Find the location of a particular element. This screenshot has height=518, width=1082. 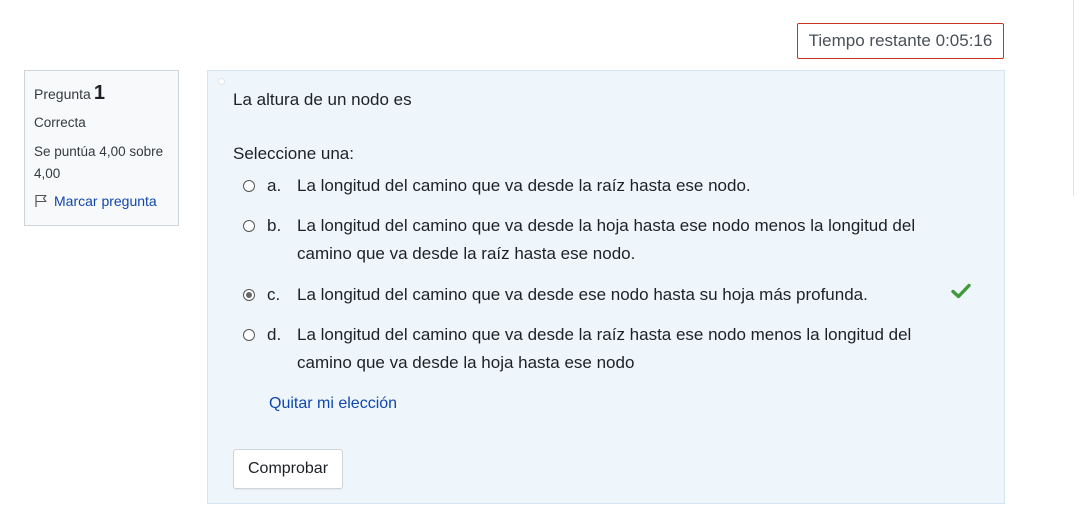

question-text: La altura de un nodo es is located at coordinates (322, 99).